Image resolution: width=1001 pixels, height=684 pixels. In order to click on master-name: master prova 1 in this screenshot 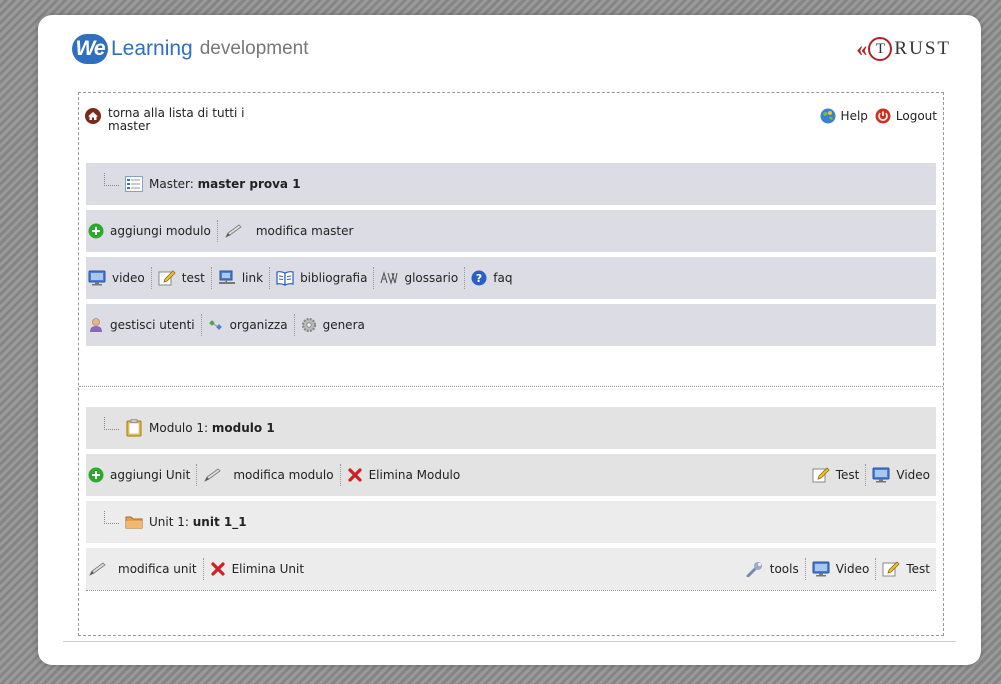, I will do `click(249, 184)`.